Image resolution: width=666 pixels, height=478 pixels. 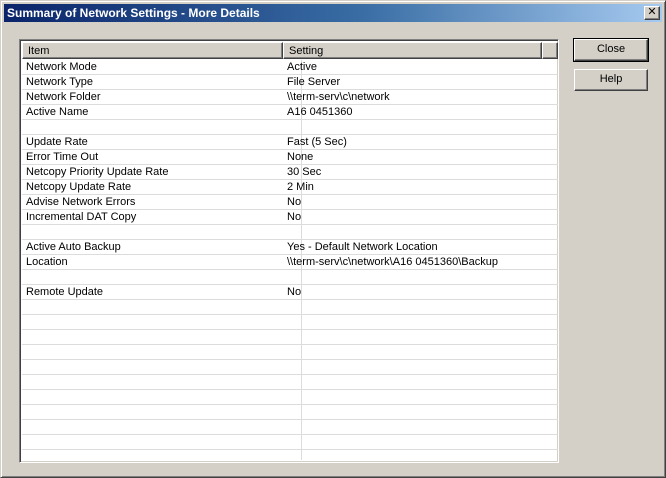 What do you see at coordinates (302, 67) in the screenshot?
I see `row-setting-value: Active` at bounding box center [302, 67].